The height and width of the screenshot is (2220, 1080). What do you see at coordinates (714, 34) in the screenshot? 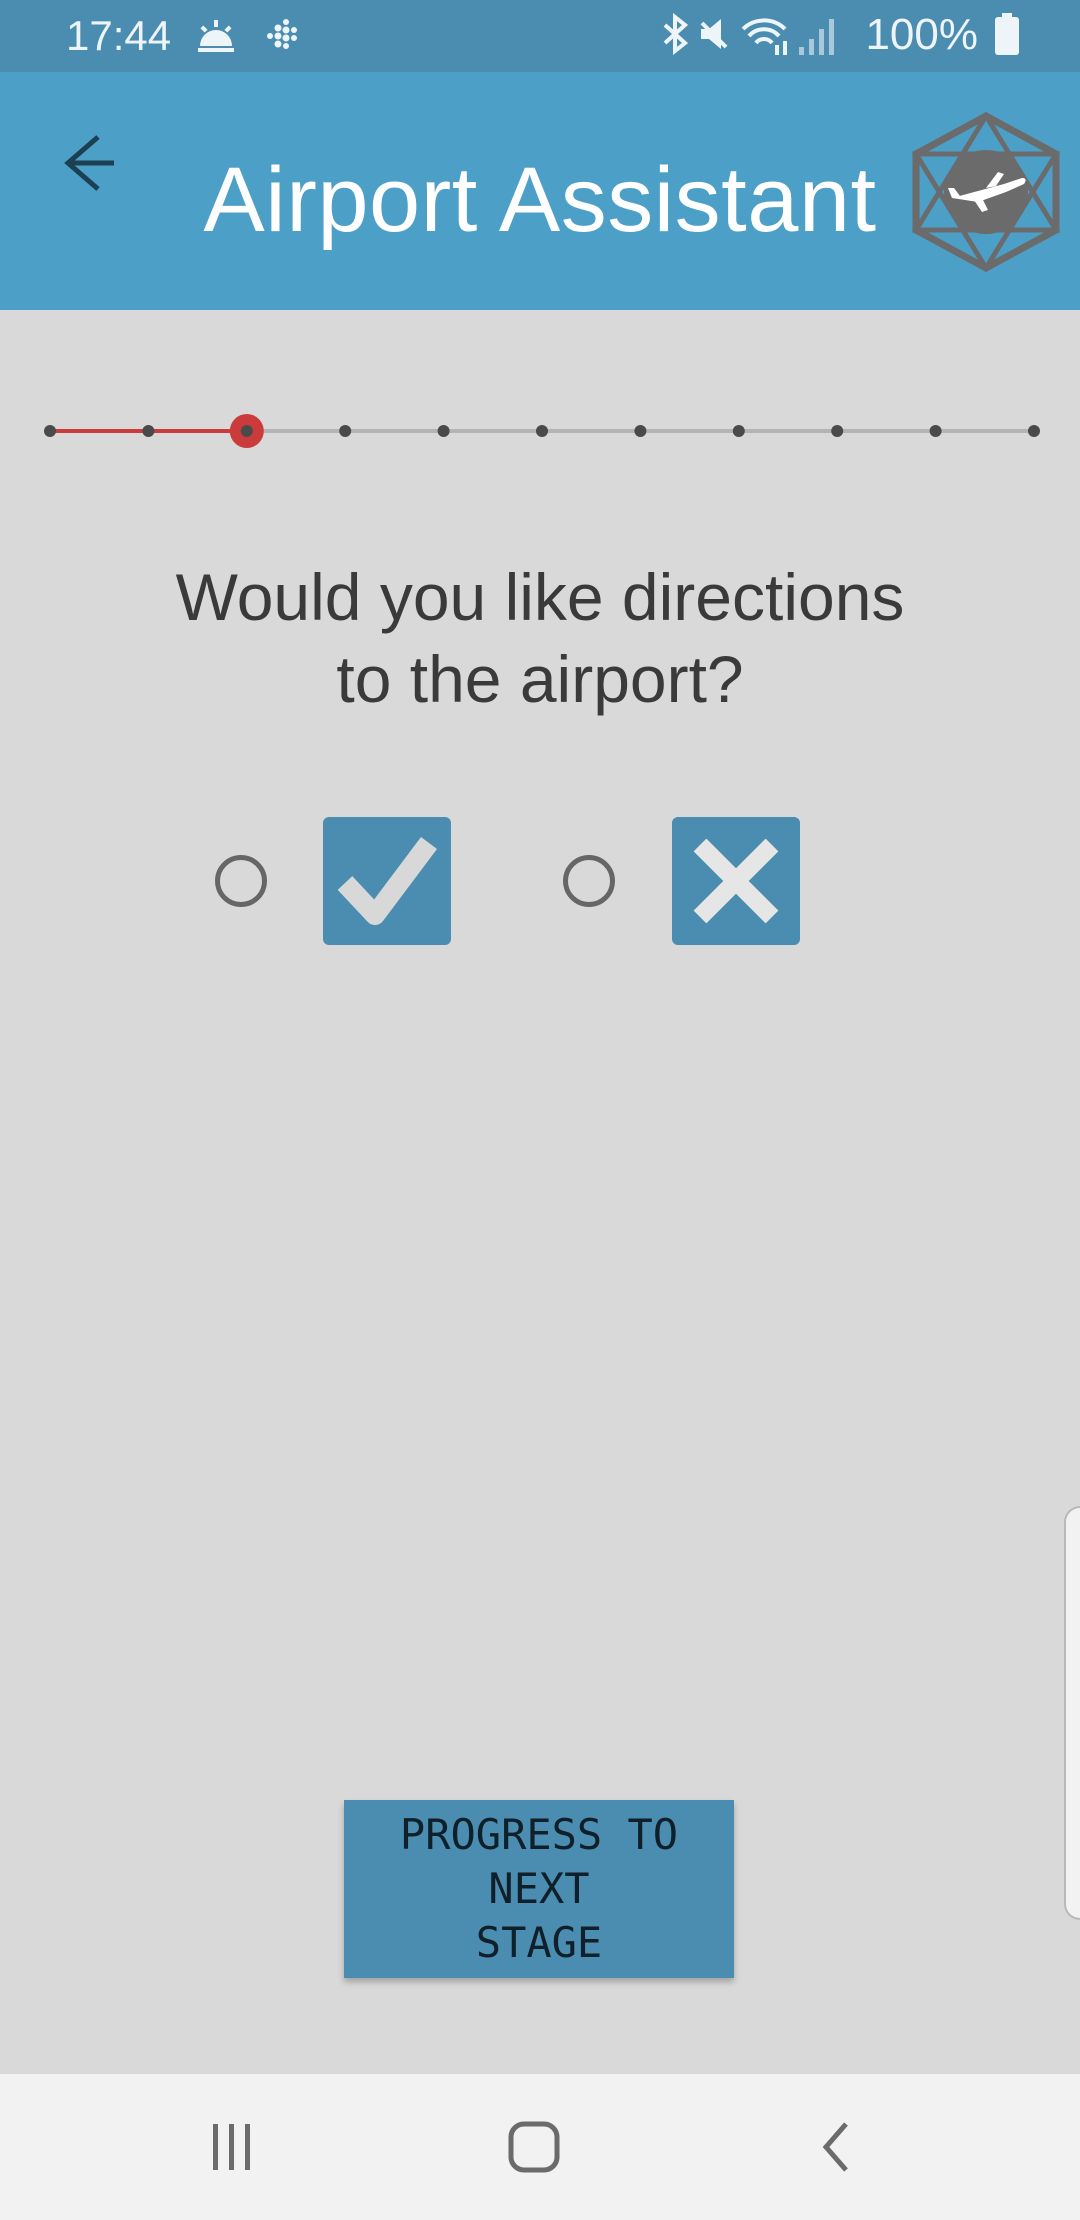
I see `mute-icon` at bounding box center [714, 34].